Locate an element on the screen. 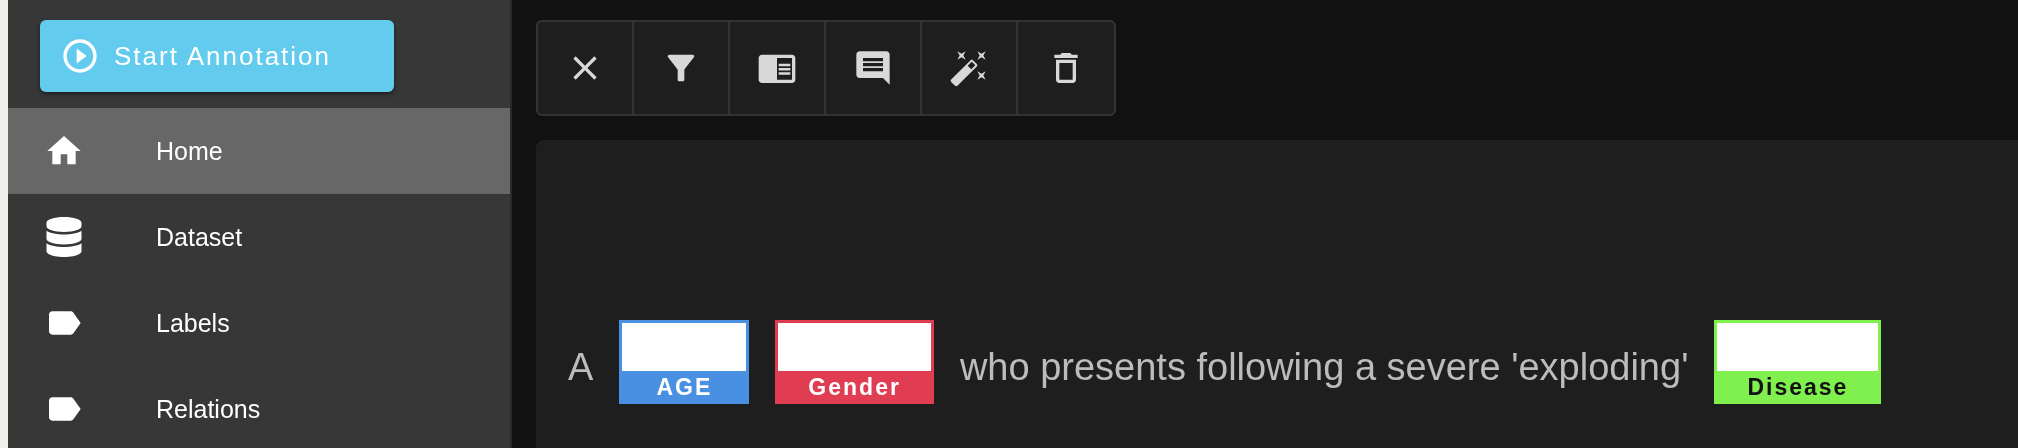 This screenshot has height=448, width=2018. entity-tag: Disease is located at coordinates (1798, 362).